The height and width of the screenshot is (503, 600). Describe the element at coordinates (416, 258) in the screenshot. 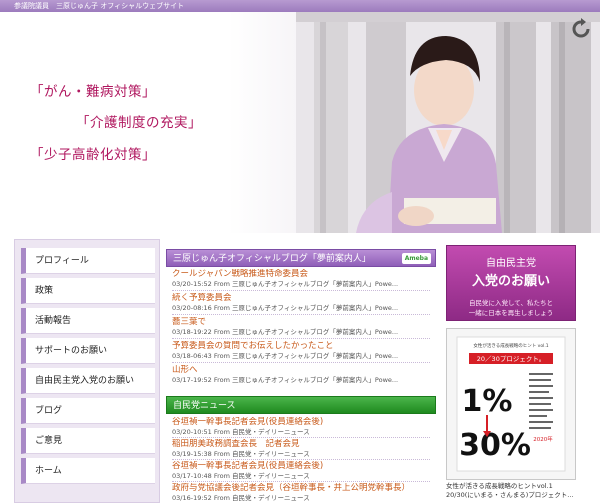

I see `ameba-logo: Ameba` at that location.